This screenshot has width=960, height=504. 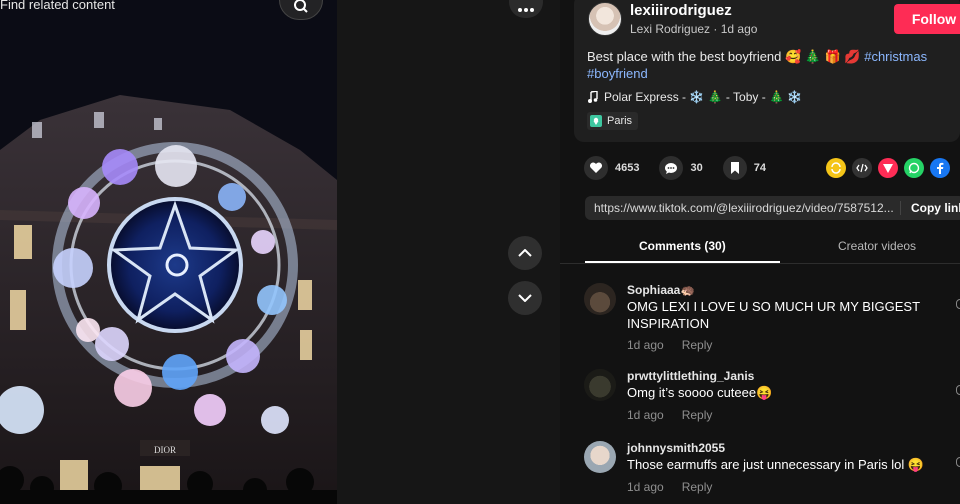 I want to click on next-video-button, so click(x=525, y=298).